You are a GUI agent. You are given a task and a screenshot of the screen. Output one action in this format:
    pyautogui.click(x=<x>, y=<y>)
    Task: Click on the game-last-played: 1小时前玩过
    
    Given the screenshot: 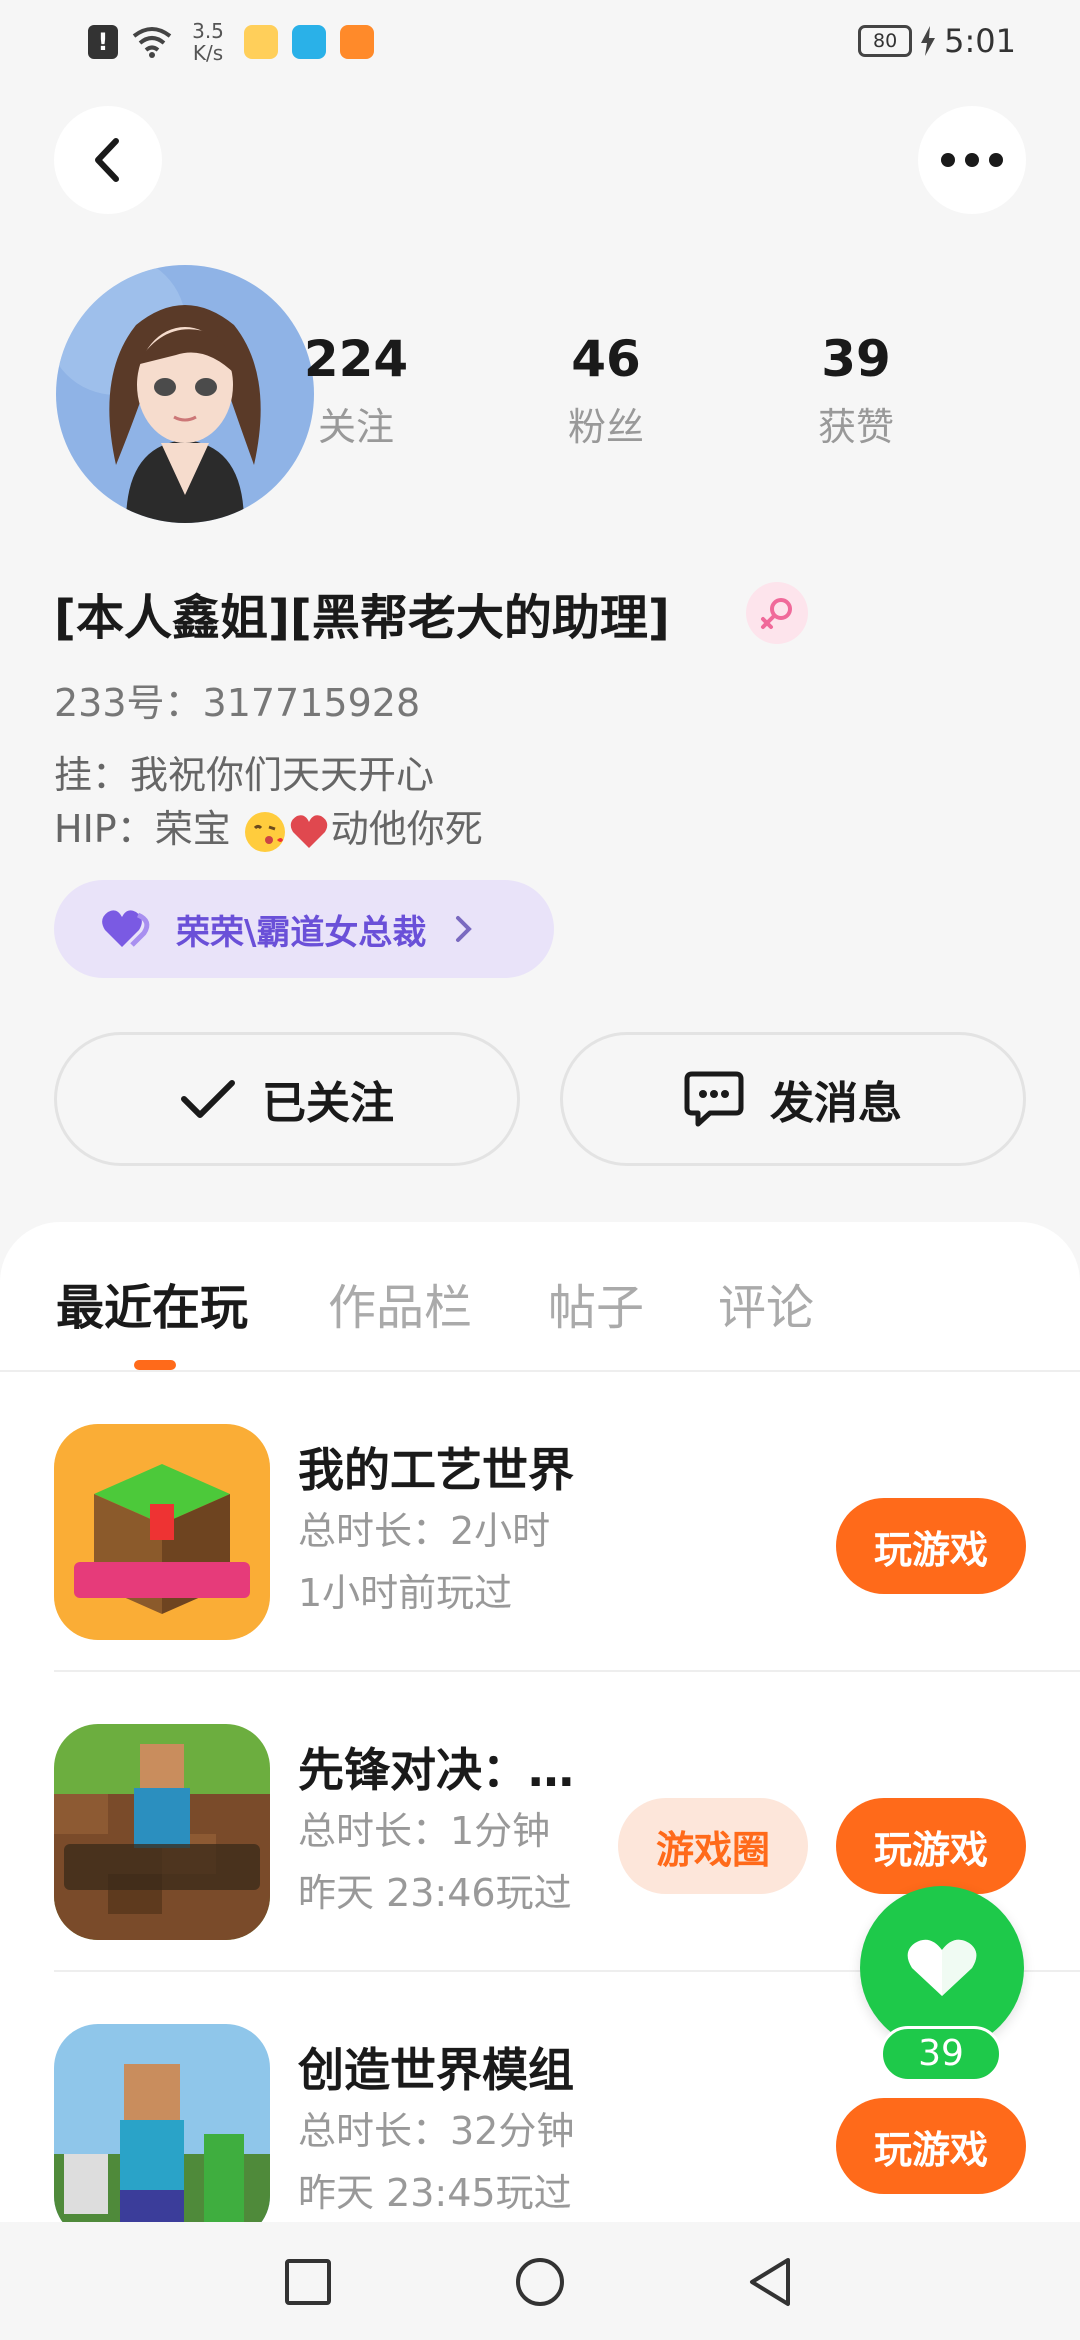 What is the action you would take?
    pyautogui.click(x=405, y=1593)
    